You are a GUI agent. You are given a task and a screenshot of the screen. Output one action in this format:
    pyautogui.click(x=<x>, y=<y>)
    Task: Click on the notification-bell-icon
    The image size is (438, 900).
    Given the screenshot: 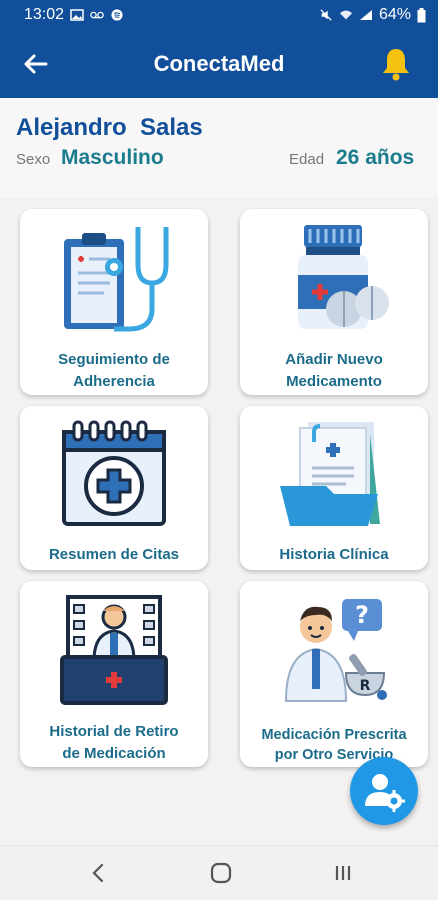 What is the action you would take?
    pyautogui.click(x=396, y=64)
    